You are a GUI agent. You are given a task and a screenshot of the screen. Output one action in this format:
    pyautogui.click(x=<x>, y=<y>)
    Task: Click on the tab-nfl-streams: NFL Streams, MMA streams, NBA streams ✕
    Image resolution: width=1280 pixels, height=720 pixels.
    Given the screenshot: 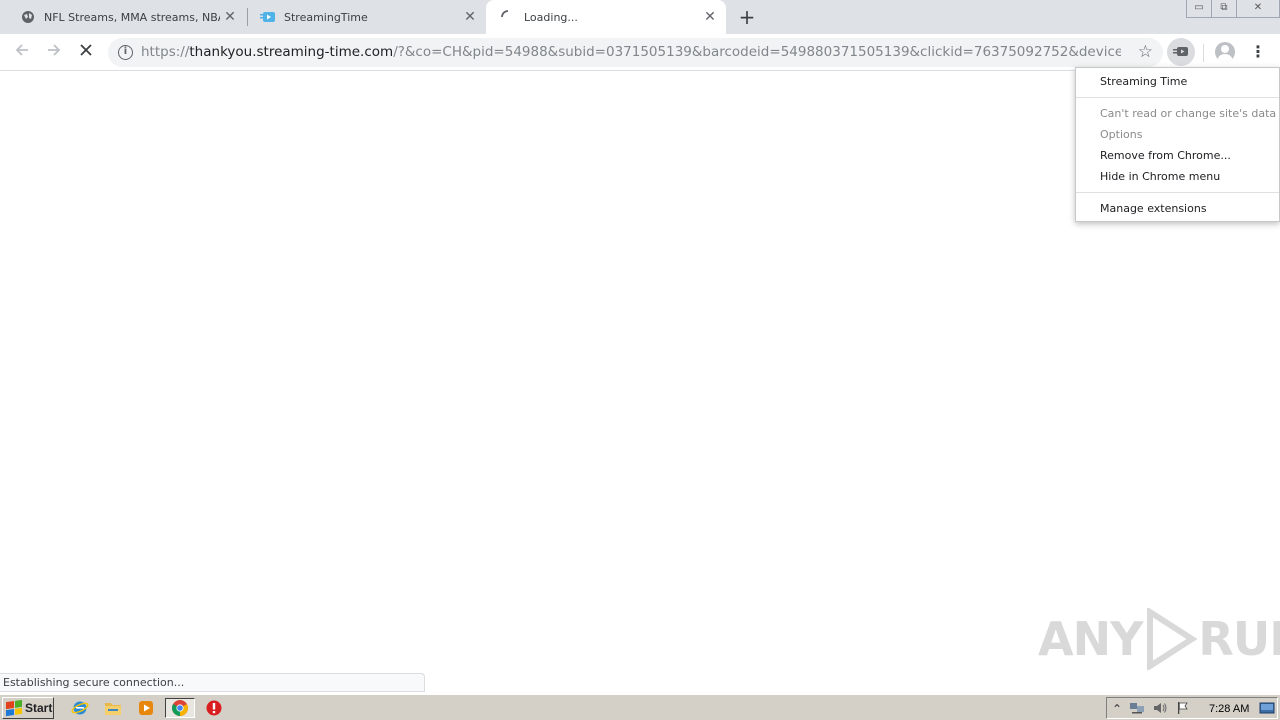 What is the action you would take?
    pyautogui.click(x=123, y=17)
    